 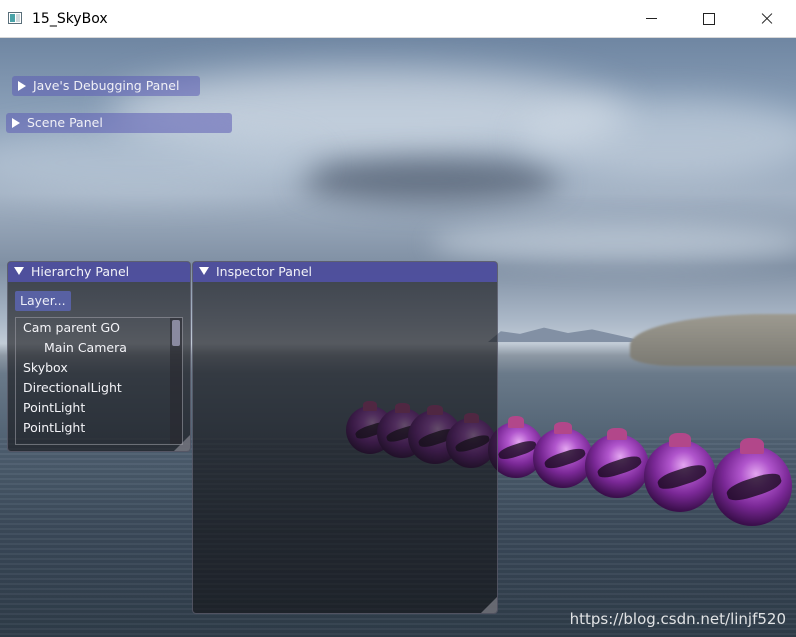 What do you see at coordinates (99, 328) in the screenshot?
I see `list-item: Cam parent GO` at bounding box center [99, 328].